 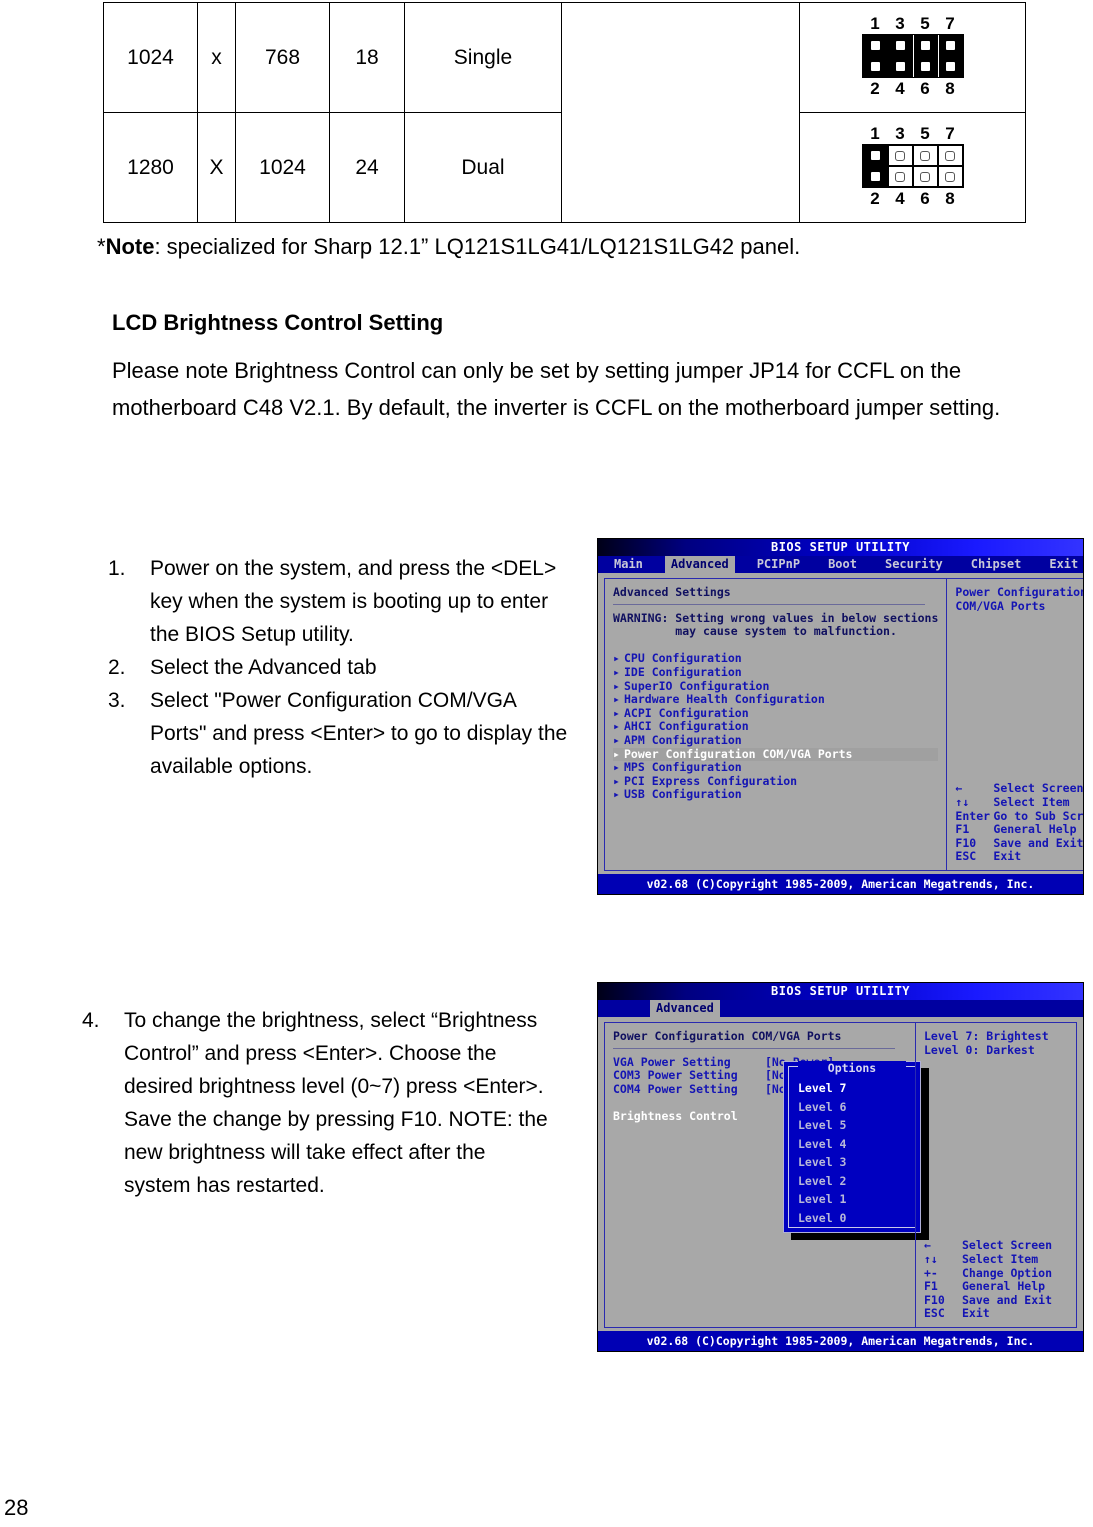 What do you see at coordinates (675, 1088) in the screenshot?
I see `setting-label: COM4 Power Setting` at bounding box center [675, 1088].